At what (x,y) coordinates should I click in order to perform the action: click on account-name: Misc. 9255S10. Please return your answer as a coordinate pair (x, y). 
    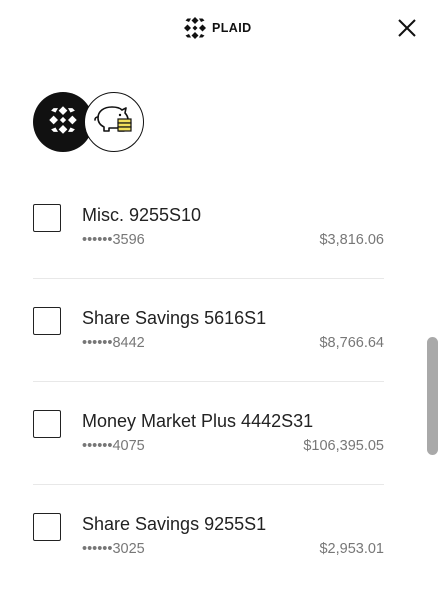
    Looking at the image, I should click on (142, 215).